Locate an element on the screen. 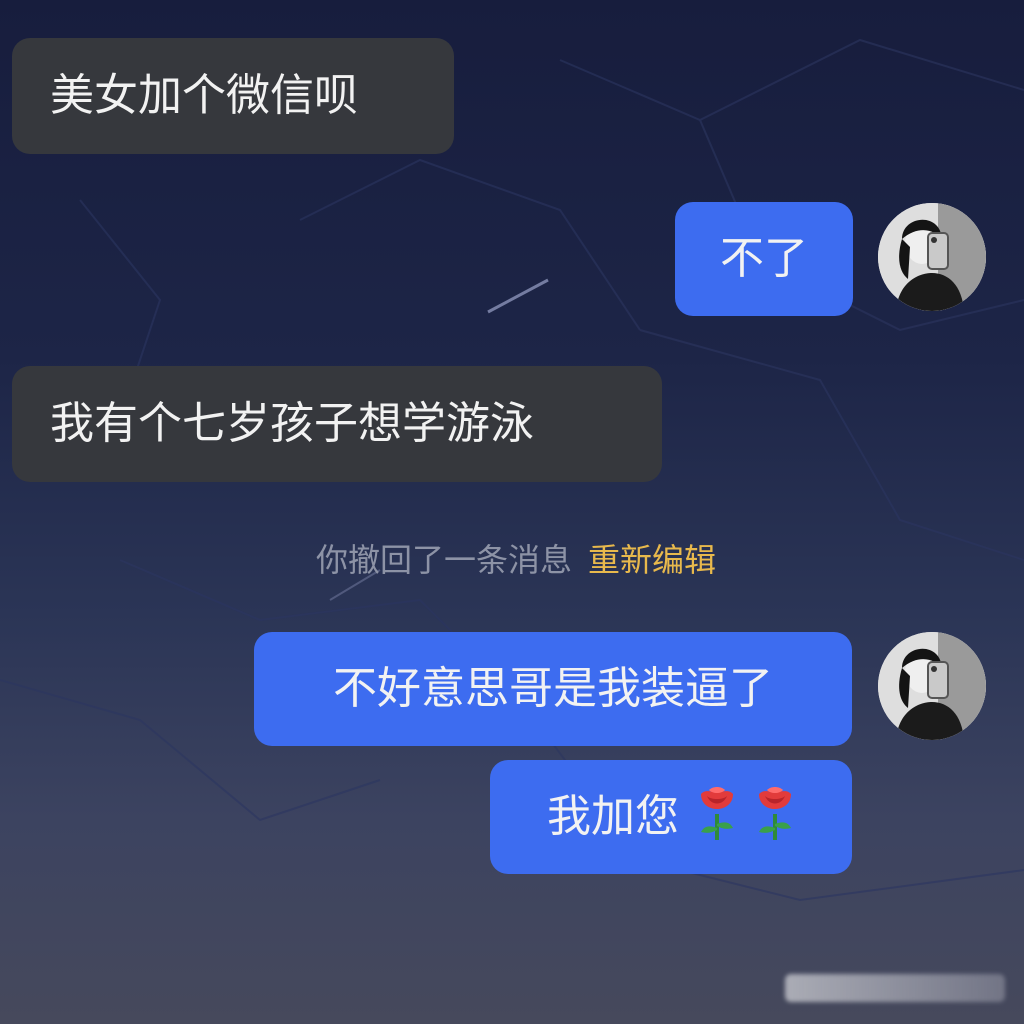 This screenshot has height=1024, width=1024. message-text: 不了 is located at coordinates (764, 258).